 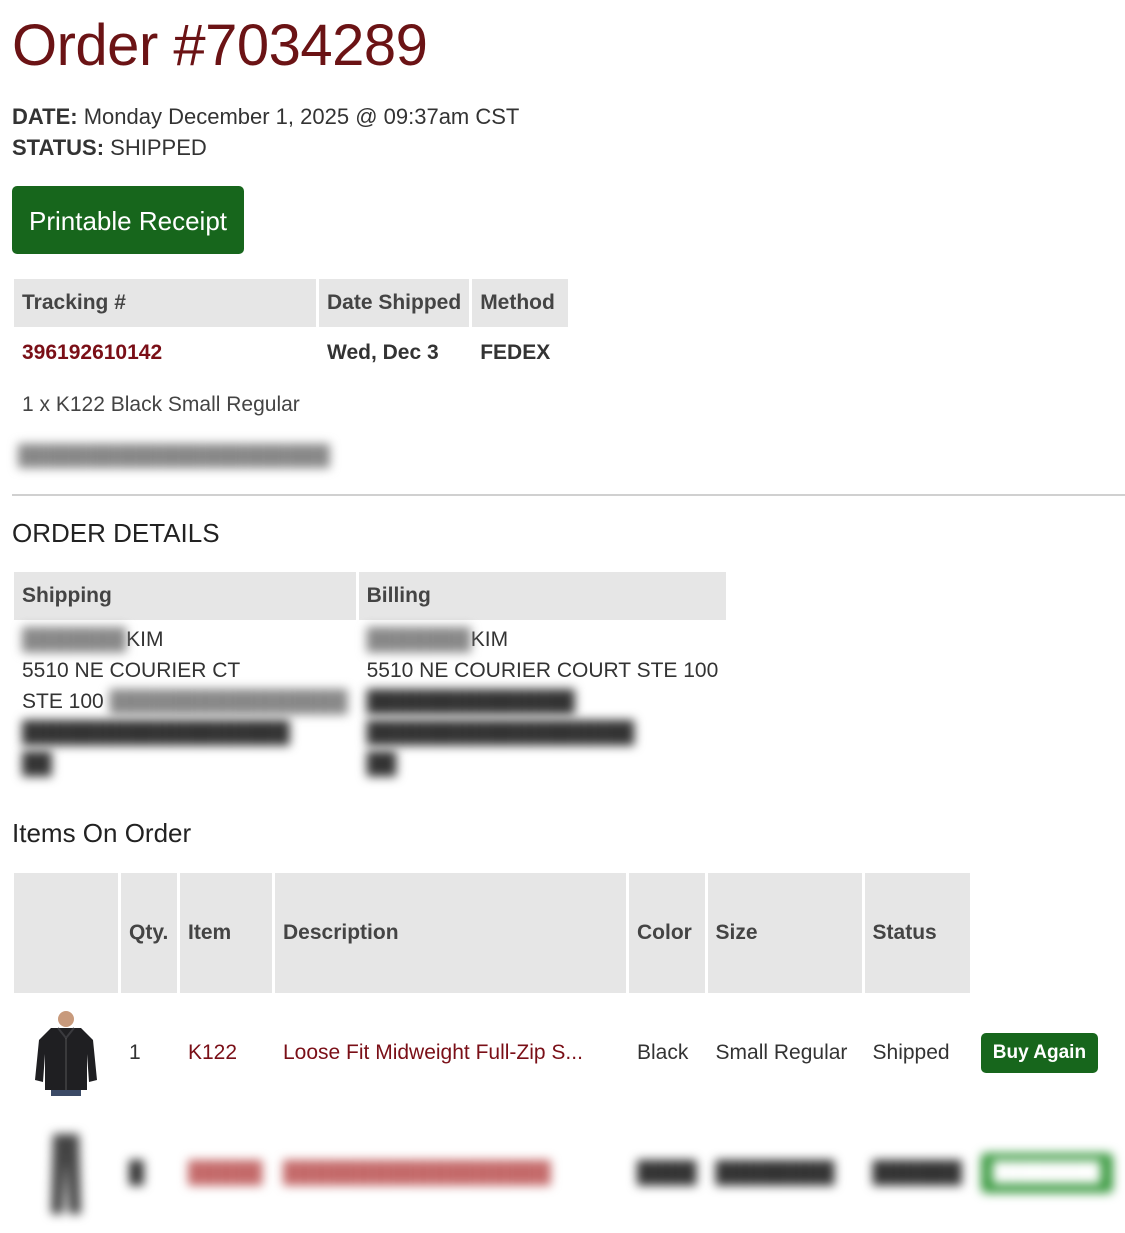 What do you see at coordinates (515, 352) in the screenshot?
I see `method-cell: FEDEX` at bounding box center [515, 352].